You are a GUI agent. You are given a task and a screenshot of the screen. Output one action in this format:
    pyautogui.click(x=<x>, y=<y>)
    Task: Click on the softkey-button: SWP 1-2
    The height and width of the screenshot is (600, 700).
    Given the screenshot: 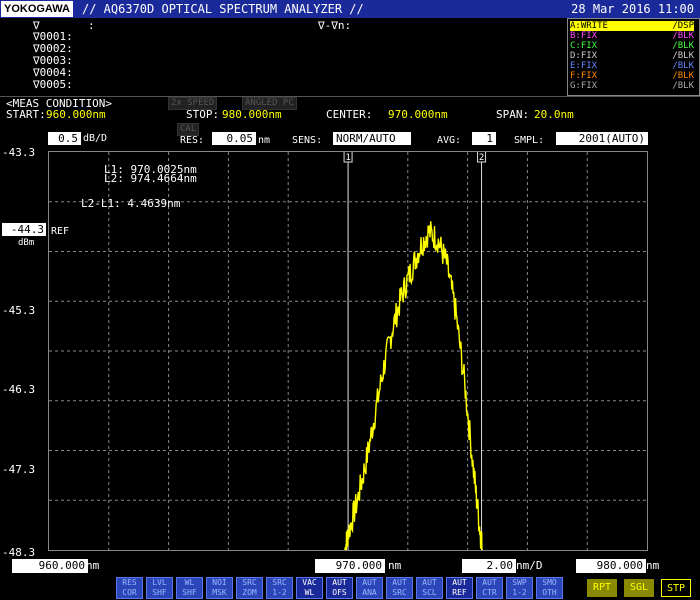 What is the action you would take?
    pyautogui.click(x=519, y=588)
    